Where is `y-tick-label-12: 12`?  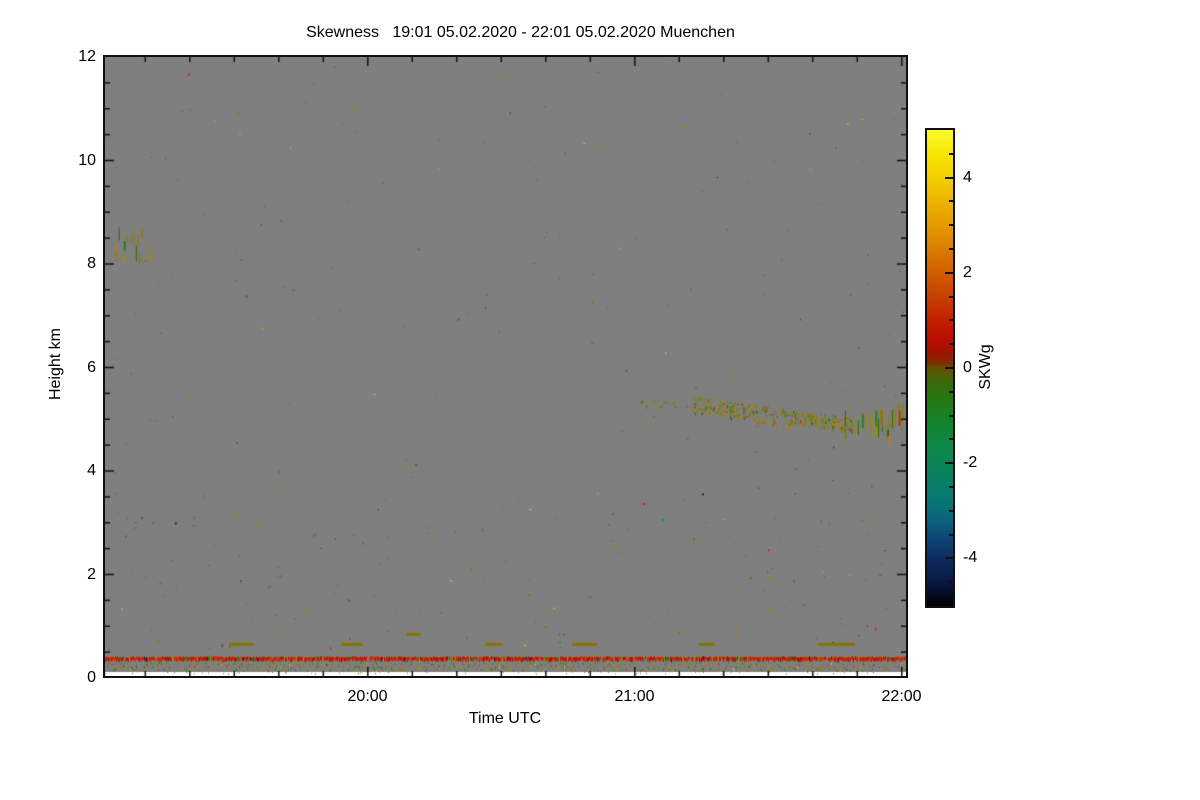 y-tick-label-12: 12 is located at coordinates (87, 56).